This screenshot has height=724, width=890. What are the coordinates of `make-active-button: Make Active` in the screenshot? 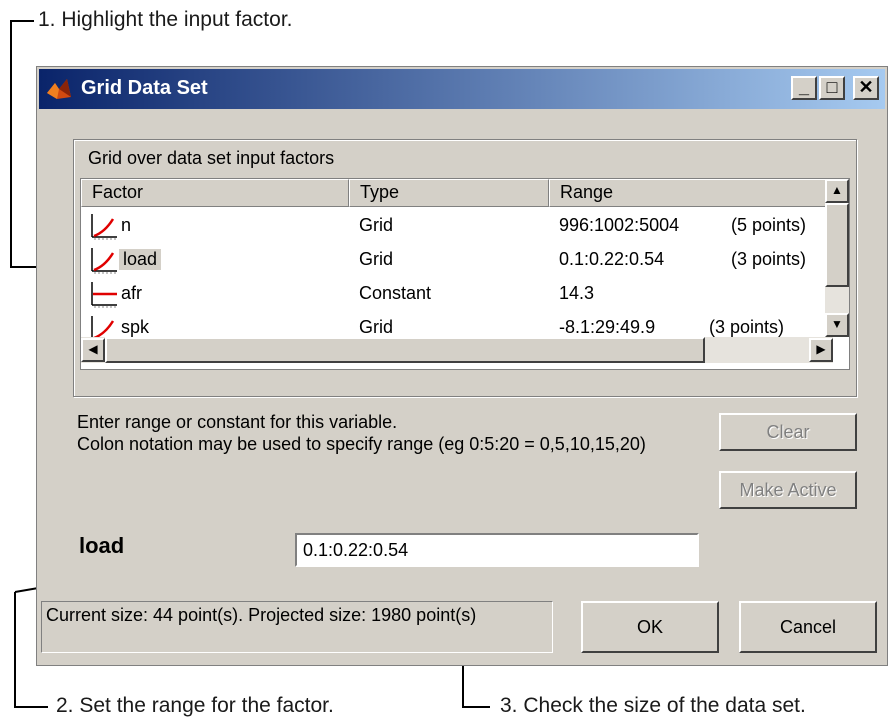 It's located at (788, 490).